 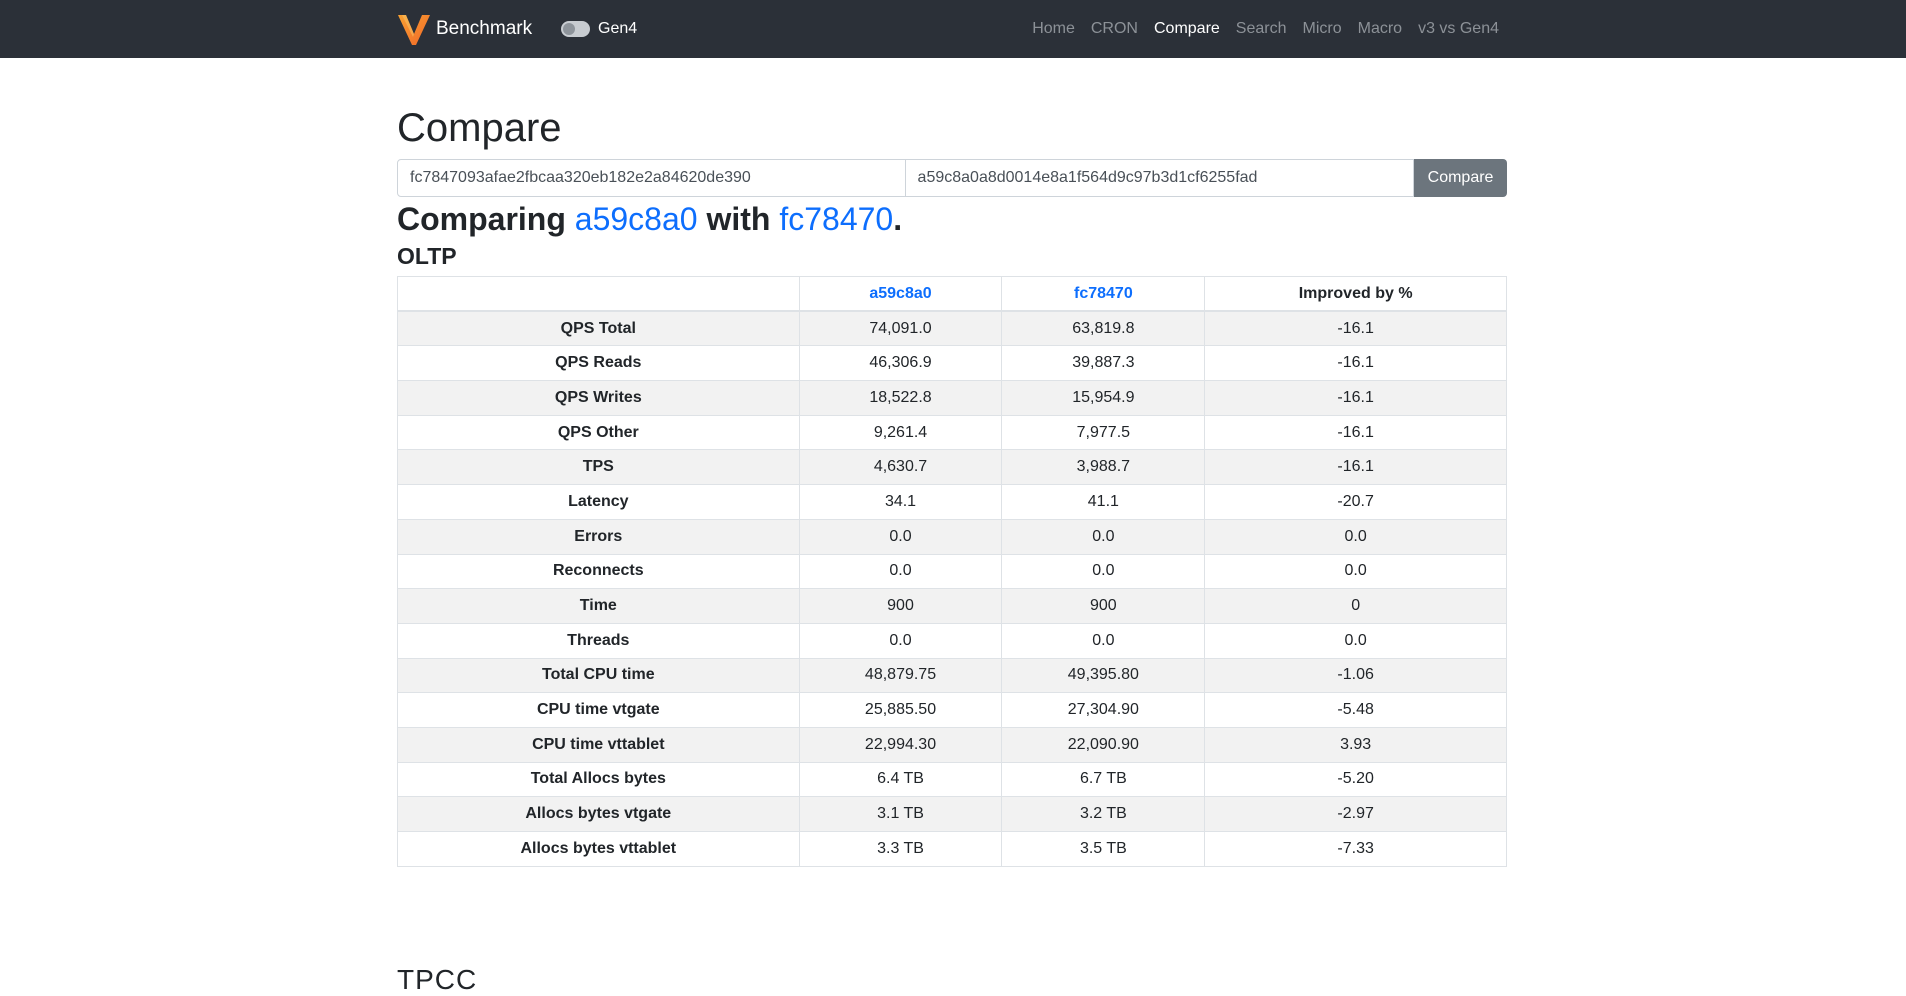 I want to click on table-row: Total CPU time 48,879.75 49,395.80 -1.06, so click(x=952, y=675).